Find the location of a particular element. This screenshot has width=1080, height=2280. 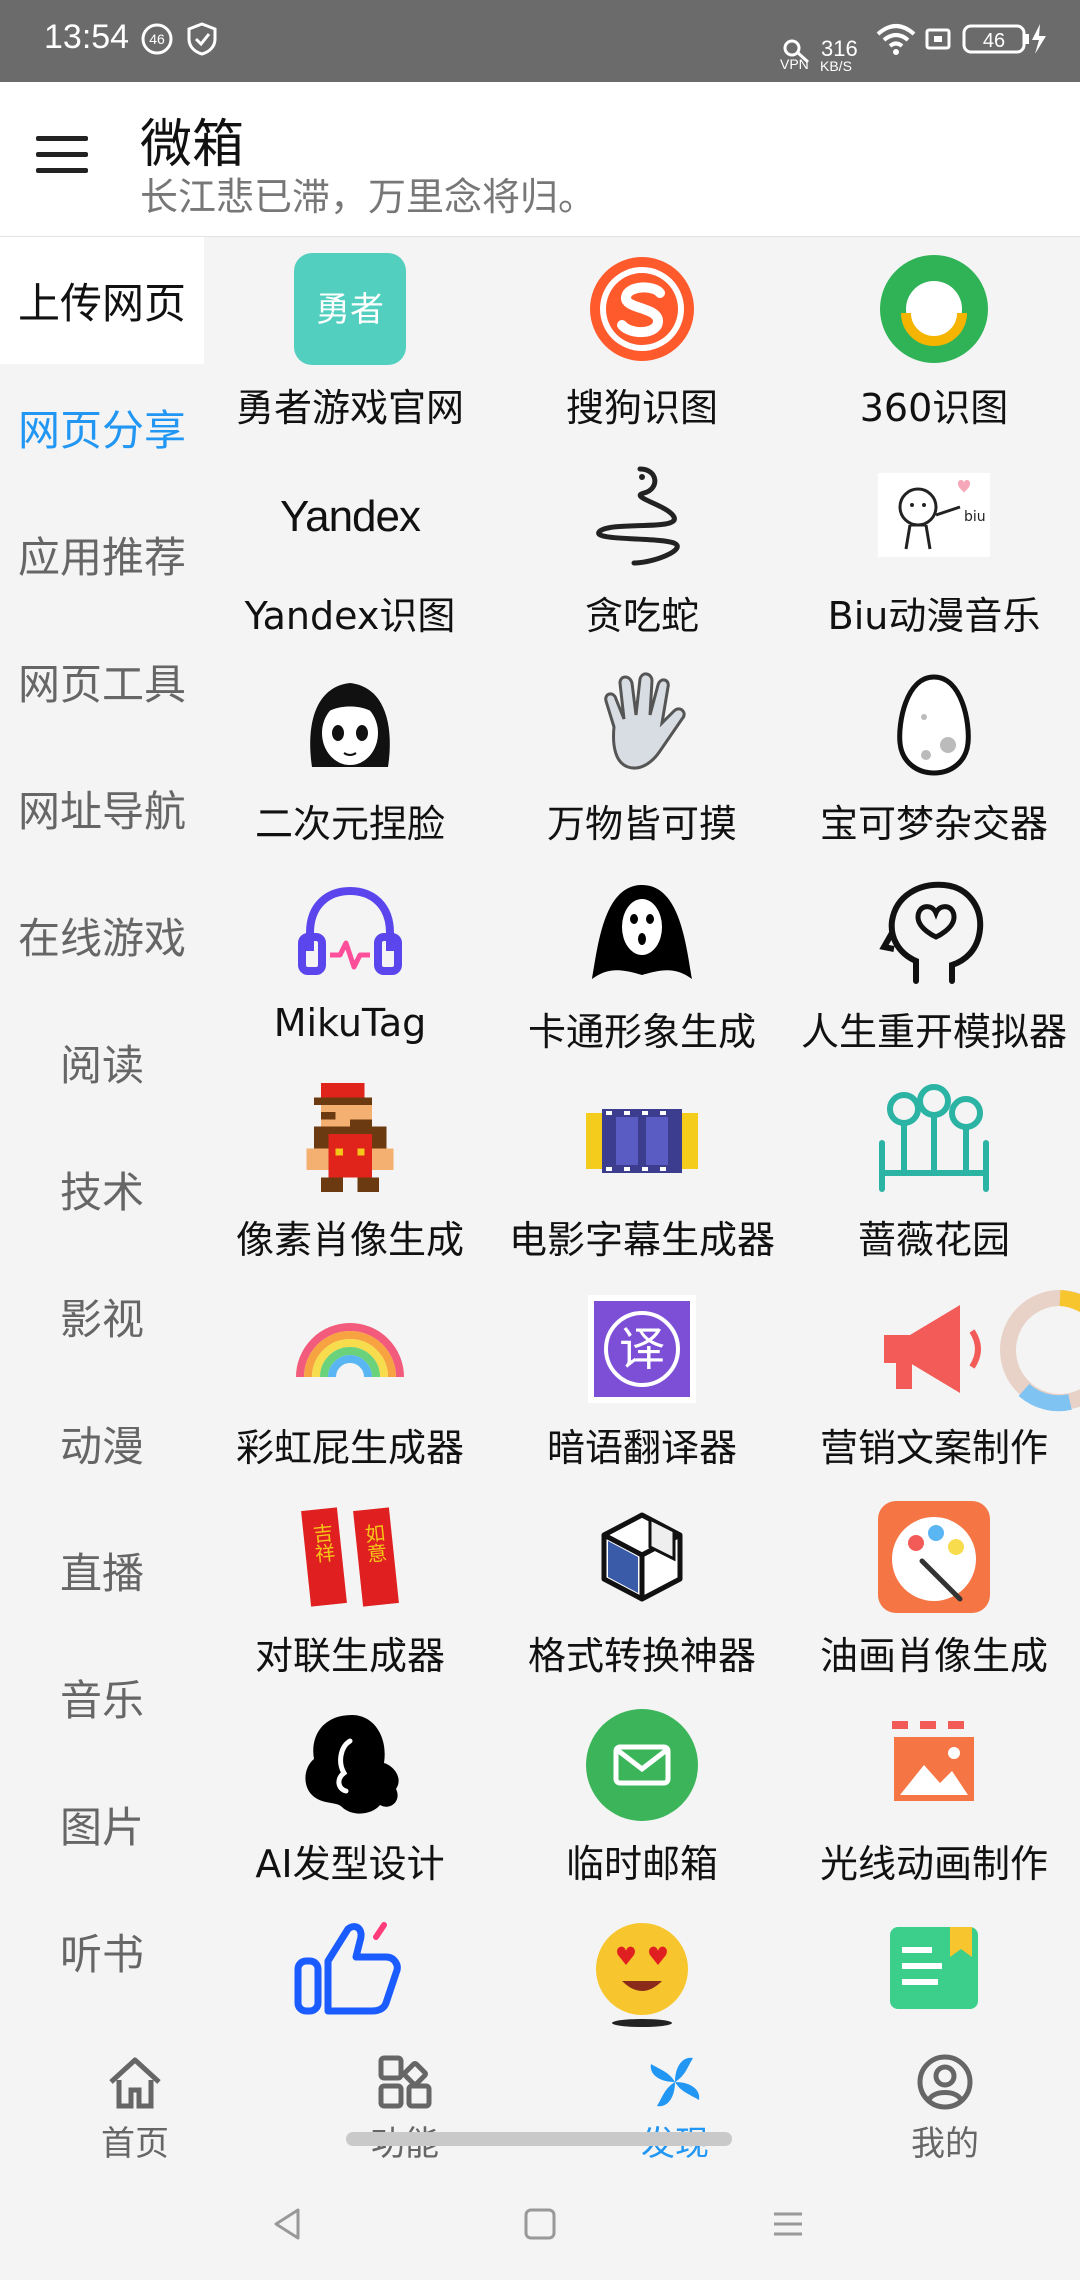

360-icon is located at coordinates (934, 309).